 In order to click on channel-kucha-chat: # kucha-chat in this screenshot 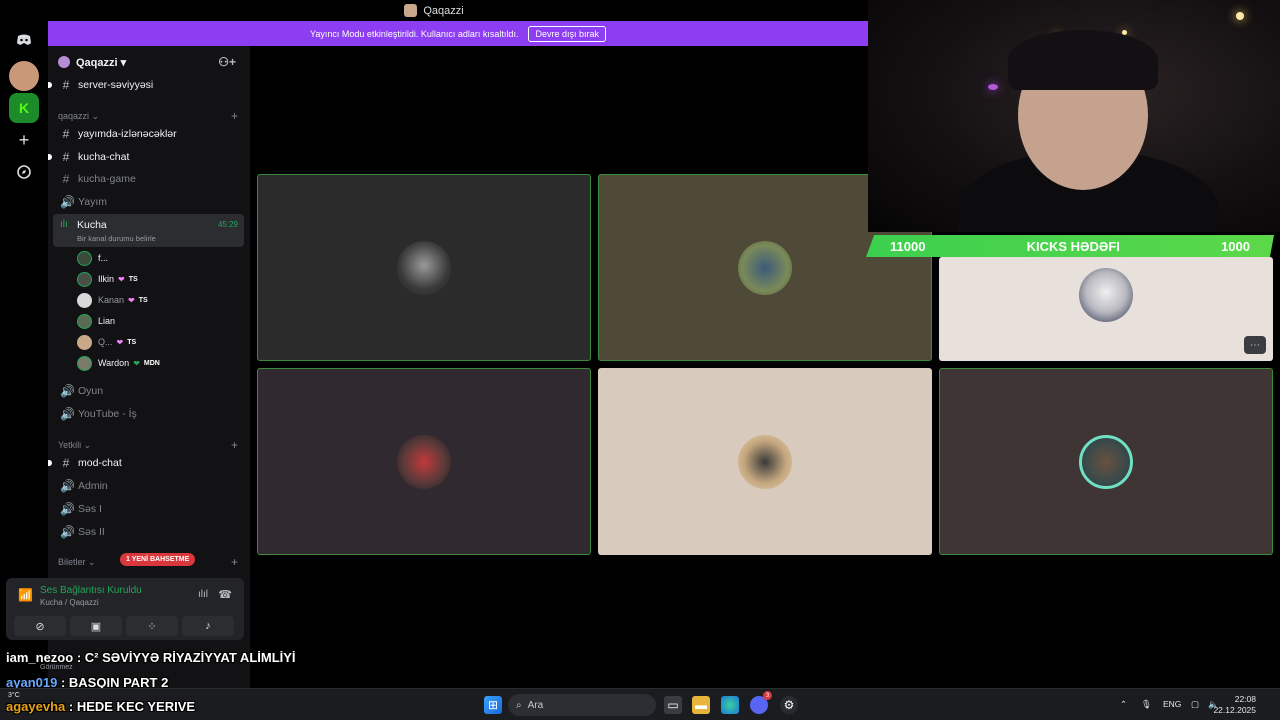, I will do `click(146, 157)`.